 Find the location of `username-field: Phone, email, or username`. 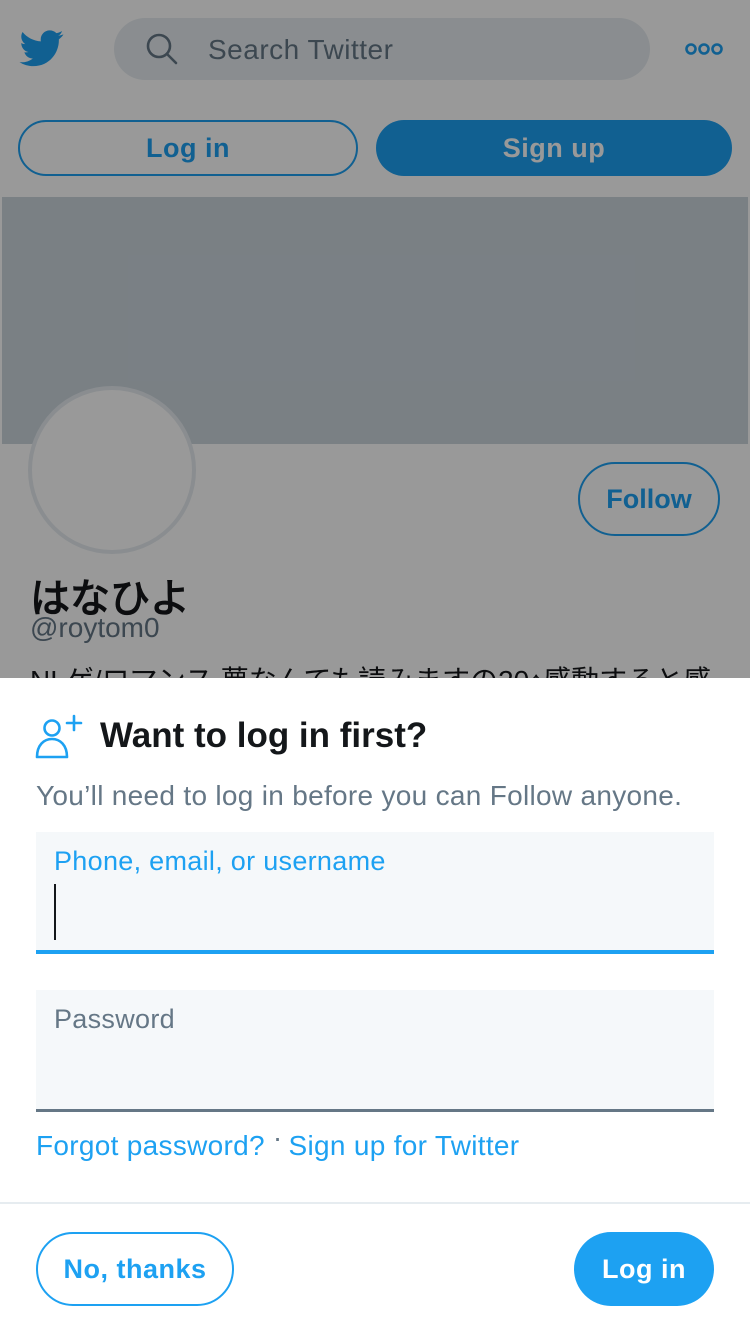

username-field: Phone, email, or username is located at coordinates (375, 893).